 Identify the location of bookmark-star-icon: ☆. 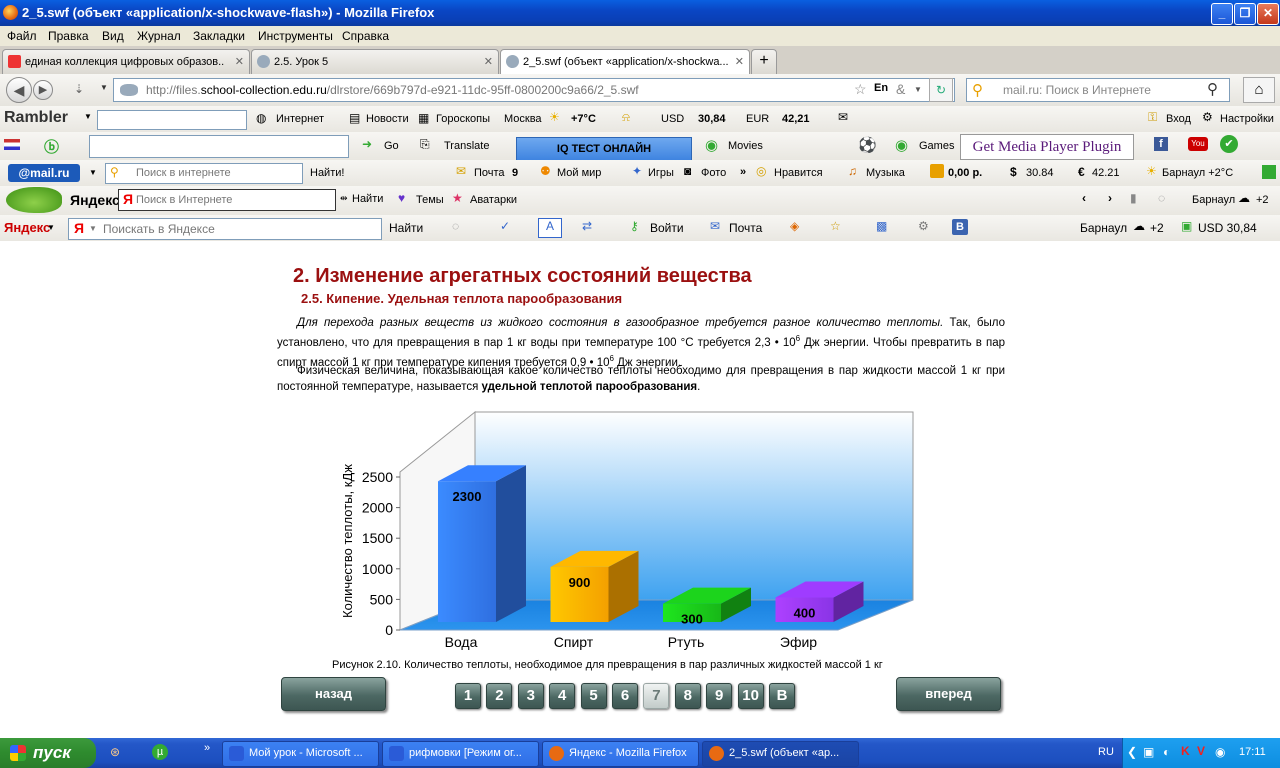
(860, 89).